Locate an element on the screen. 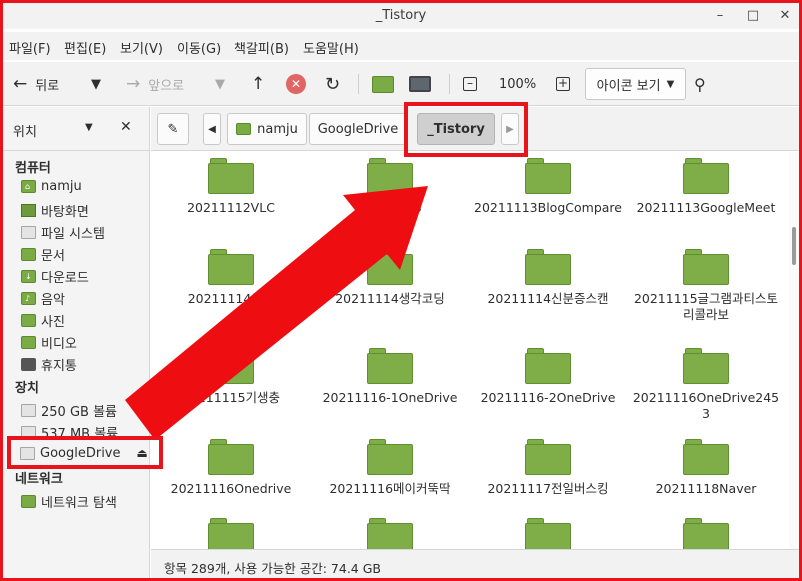 This screenshot has width=802, height=581. folder-name: 20211116메이커뚝딱 is located at coordinates (390, 488).